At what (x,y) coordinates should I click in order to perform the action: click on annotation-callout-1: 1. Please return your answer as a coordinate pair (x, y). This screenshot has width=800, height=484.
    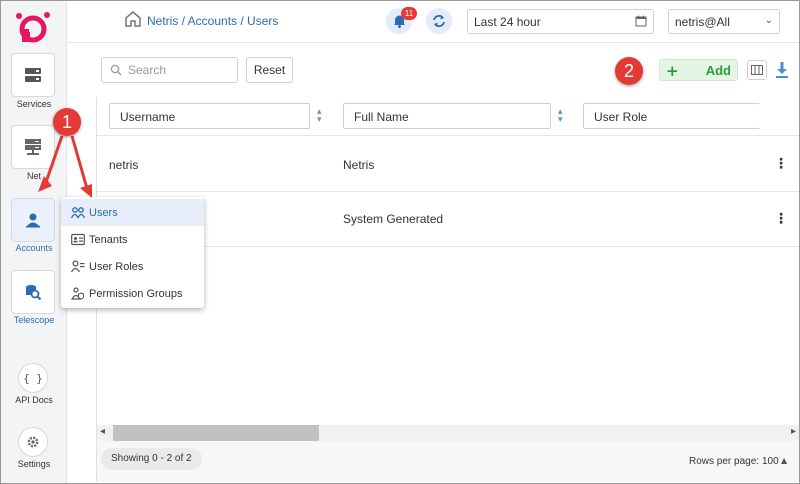
    Looking at the image, I should click on (67, 122).